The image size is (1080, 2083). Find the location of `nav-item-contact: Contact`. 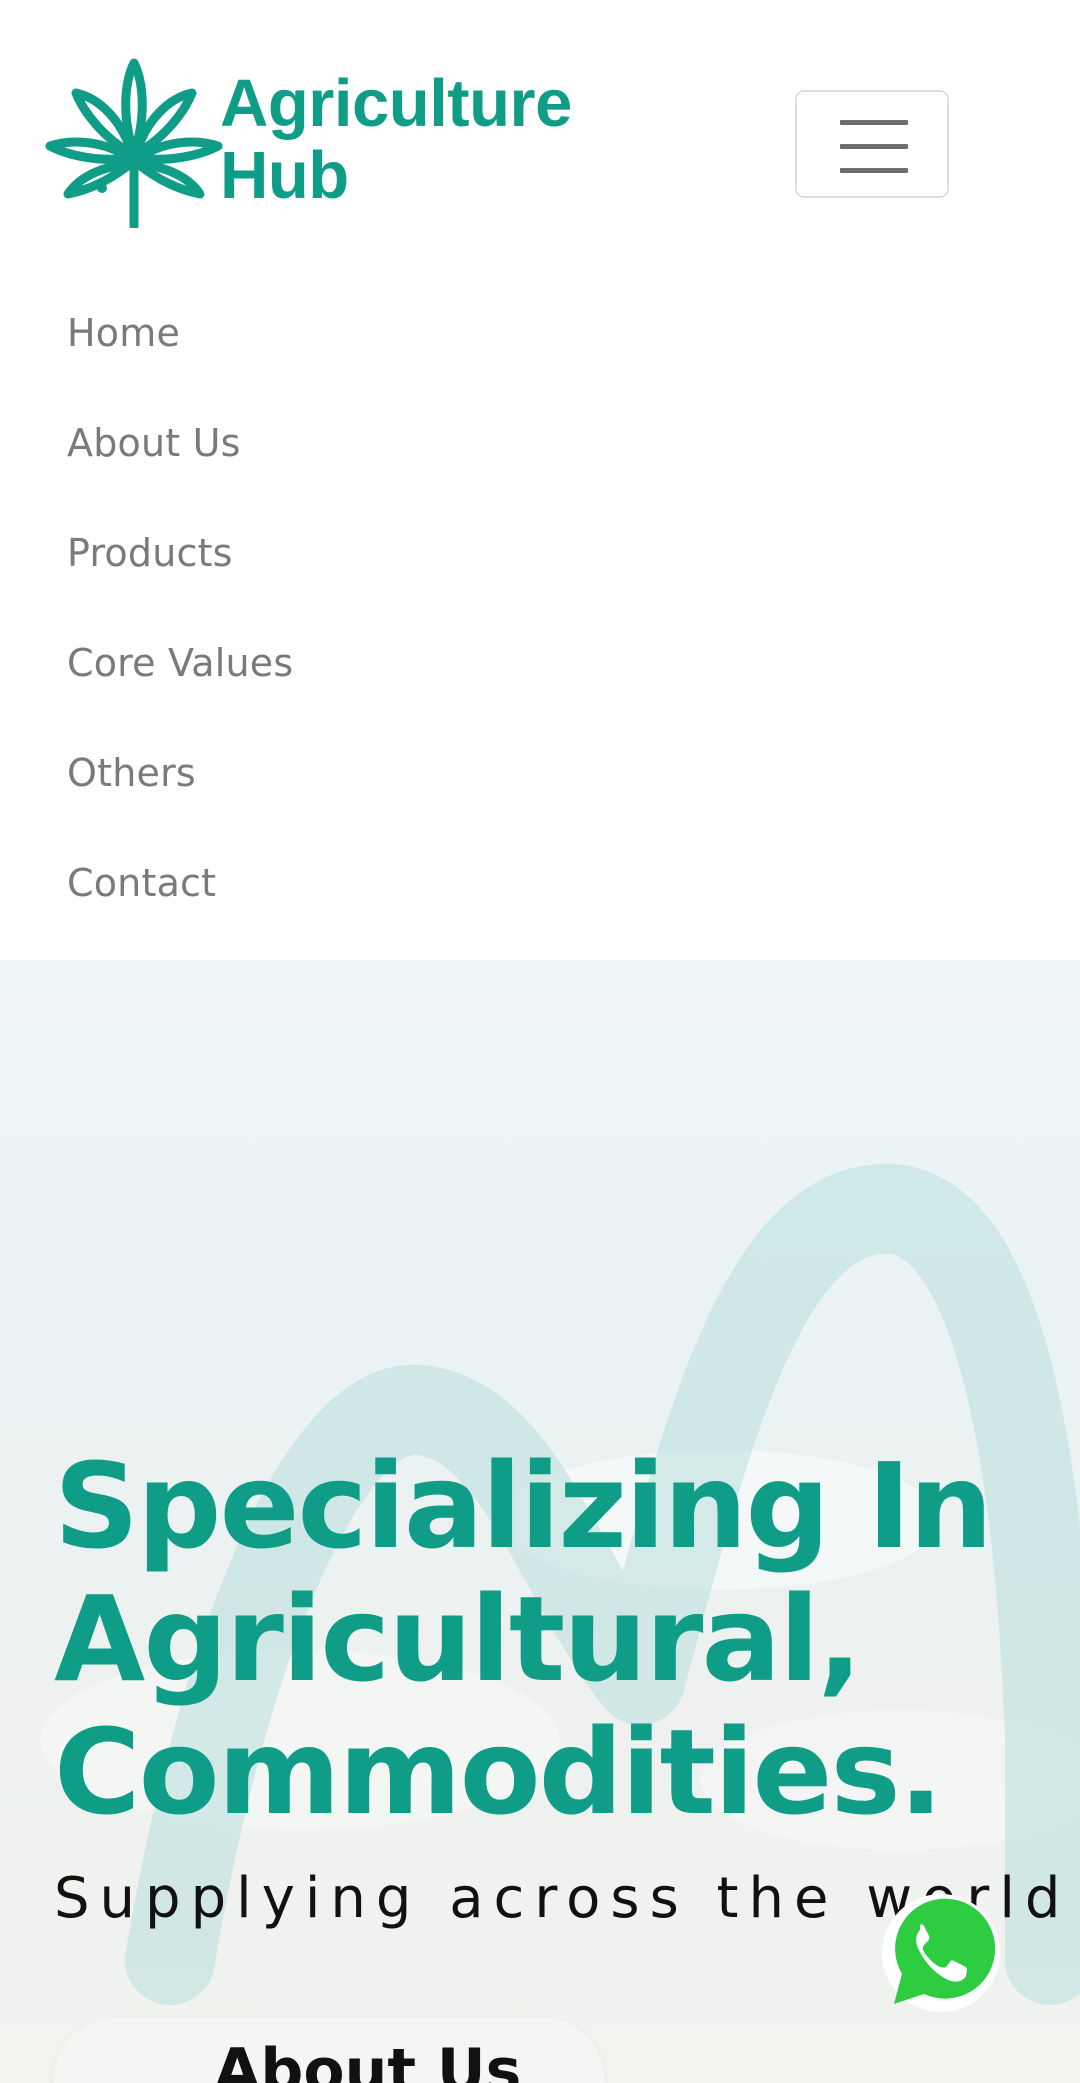

nav-item-contact: Contact is located at coordinates (141, 883).